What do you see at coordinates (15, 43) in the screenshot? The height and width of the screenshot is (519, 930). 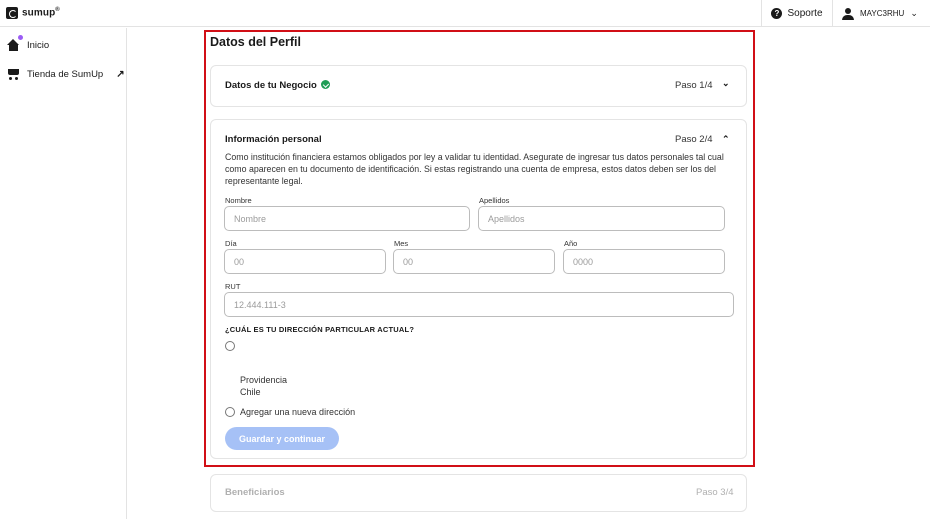 I see `home-icon` at bounding box center [15, 43].